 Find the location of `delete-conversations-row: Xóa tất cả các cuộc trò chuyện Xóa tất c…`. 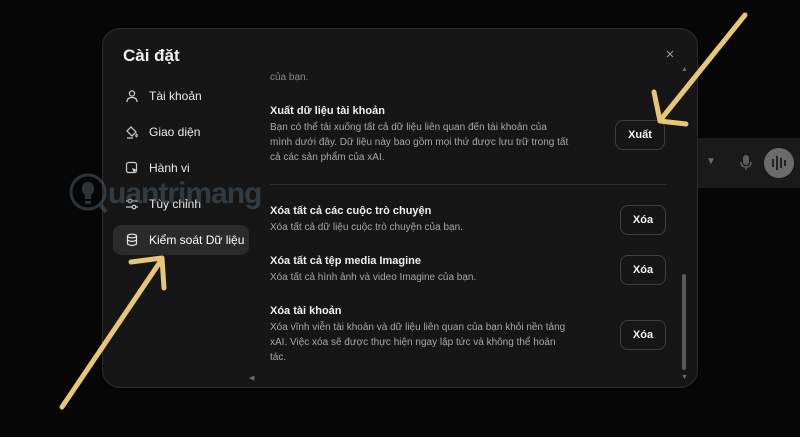

delete-conversations-row: Xóa tất cả các cuộc trò chuyện Xóa tất c… is located at coordinates (470, 220).